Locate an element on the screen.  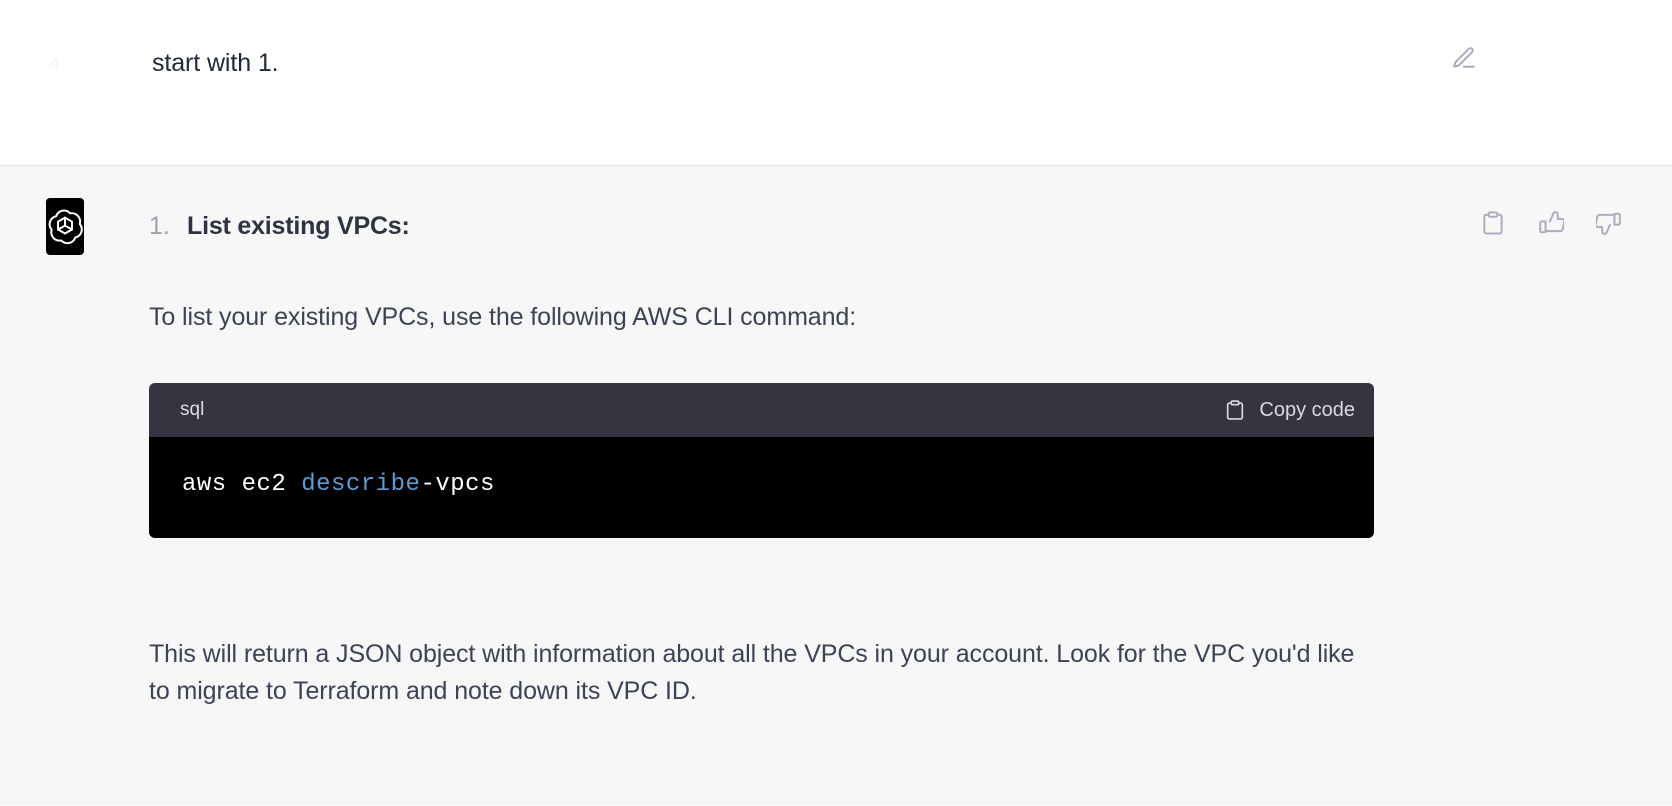
copy-icon is located at coordinates (1493, 223).